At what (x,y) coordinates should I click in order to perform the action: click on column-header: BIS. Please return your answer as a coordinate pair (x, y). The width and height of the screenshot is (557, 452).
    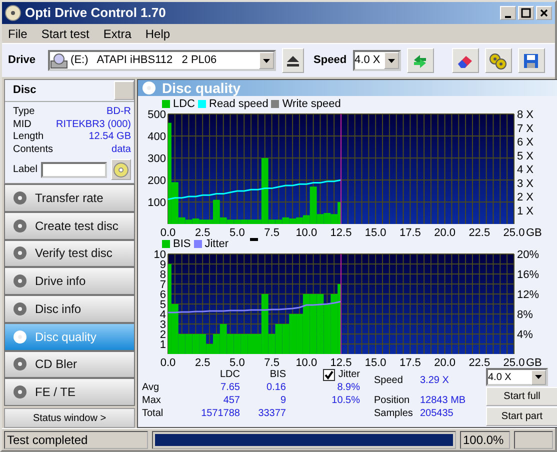
    Looking at the image, I should click on (277, 374).